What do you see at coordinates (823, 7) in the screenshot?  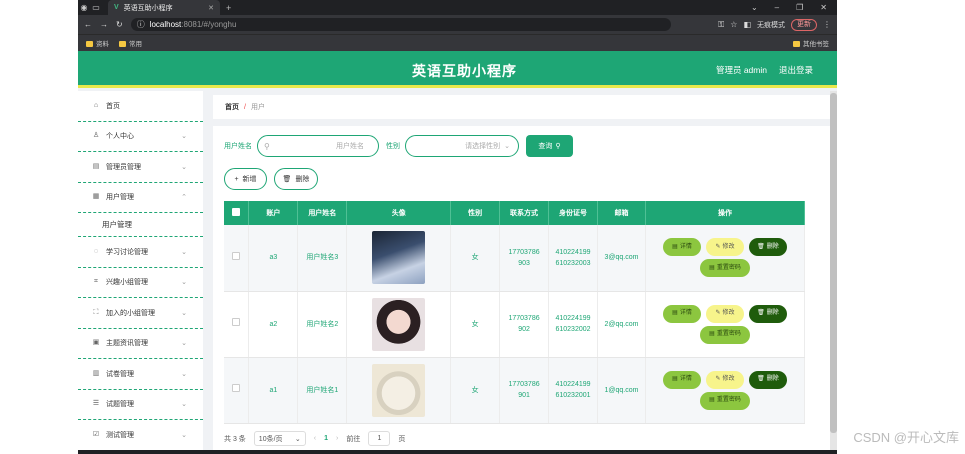 I see `close-window-icon: ✕` at bounding box center [823, 7].